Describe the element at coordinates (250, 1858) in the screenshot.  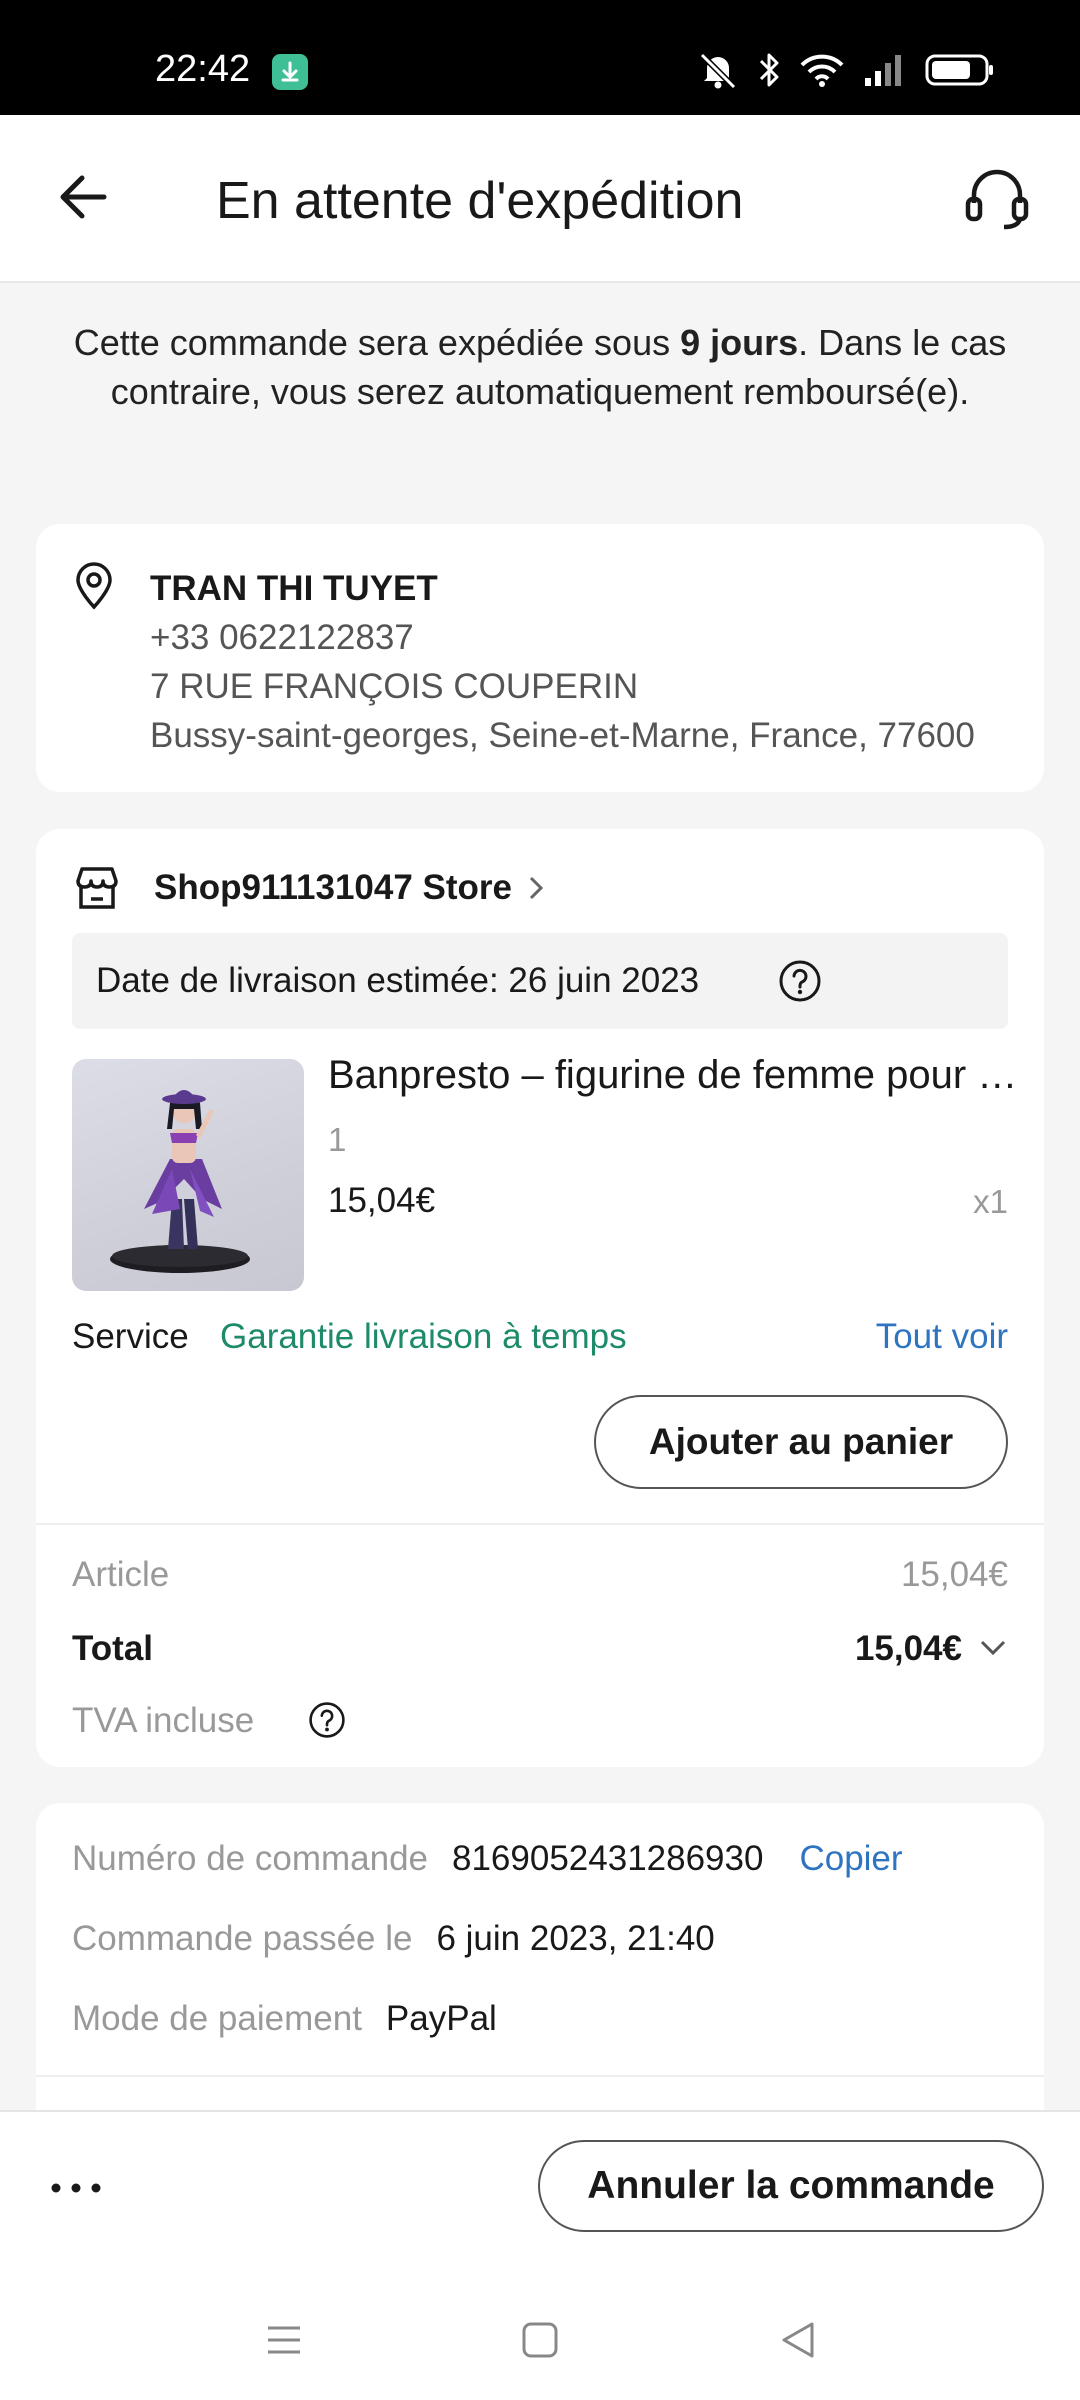
I see `order-number-label: Numéro de commande` at that location.